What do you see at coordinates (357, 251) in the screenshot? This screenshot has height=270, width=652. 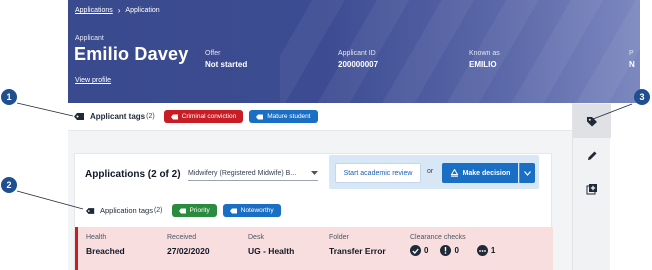 I see `folder-value: Transfer Error` at bounding box center [357, 251].